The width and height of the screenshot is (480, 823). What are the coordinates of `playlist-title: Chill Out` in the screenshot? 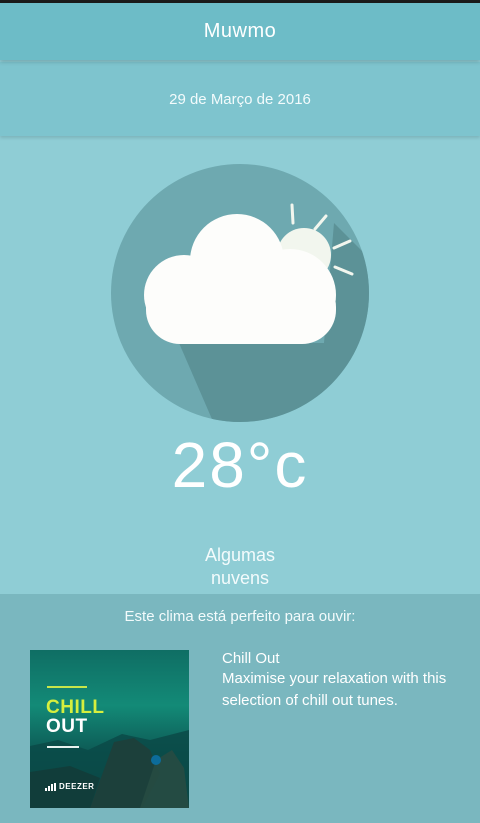 It's located at (251, 658).